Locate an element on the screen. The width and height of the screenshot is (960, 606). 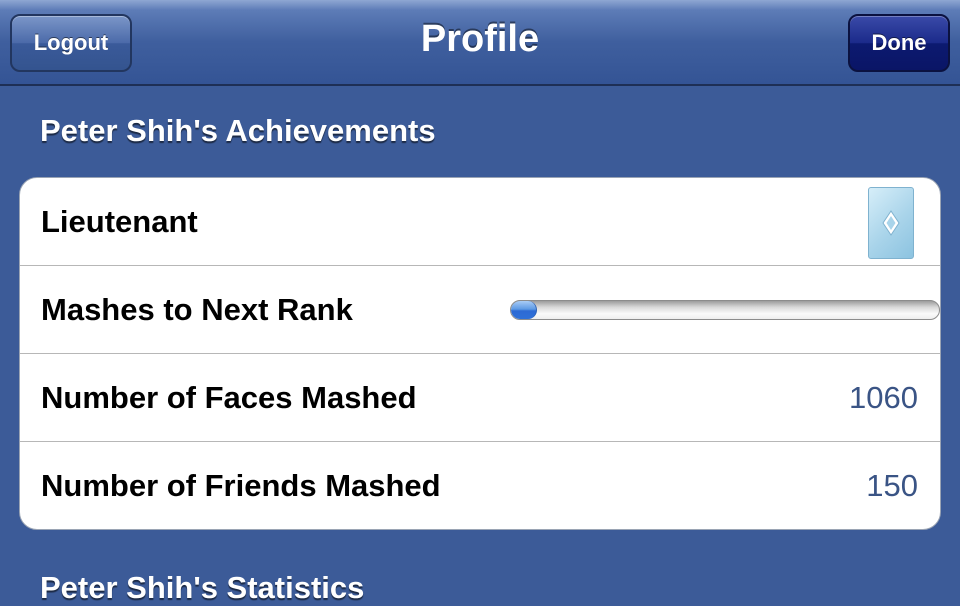
diamond-icon is located at coordinates (891, 223).